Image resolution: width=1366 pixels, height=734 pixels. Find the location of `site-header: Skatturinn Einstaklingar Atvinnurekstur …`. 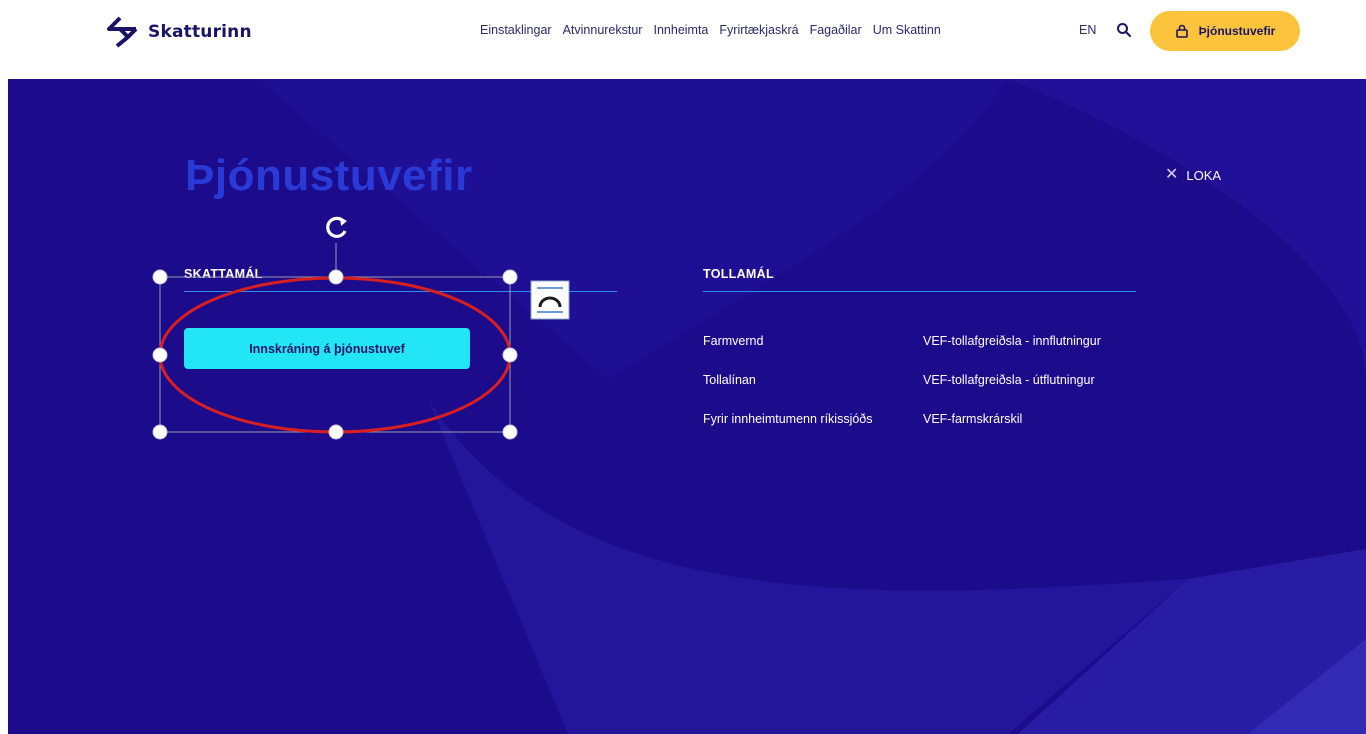

site-header: Skatturinn Einstaklingar Atvinnurekstur … is located at coordinates (683, 37).